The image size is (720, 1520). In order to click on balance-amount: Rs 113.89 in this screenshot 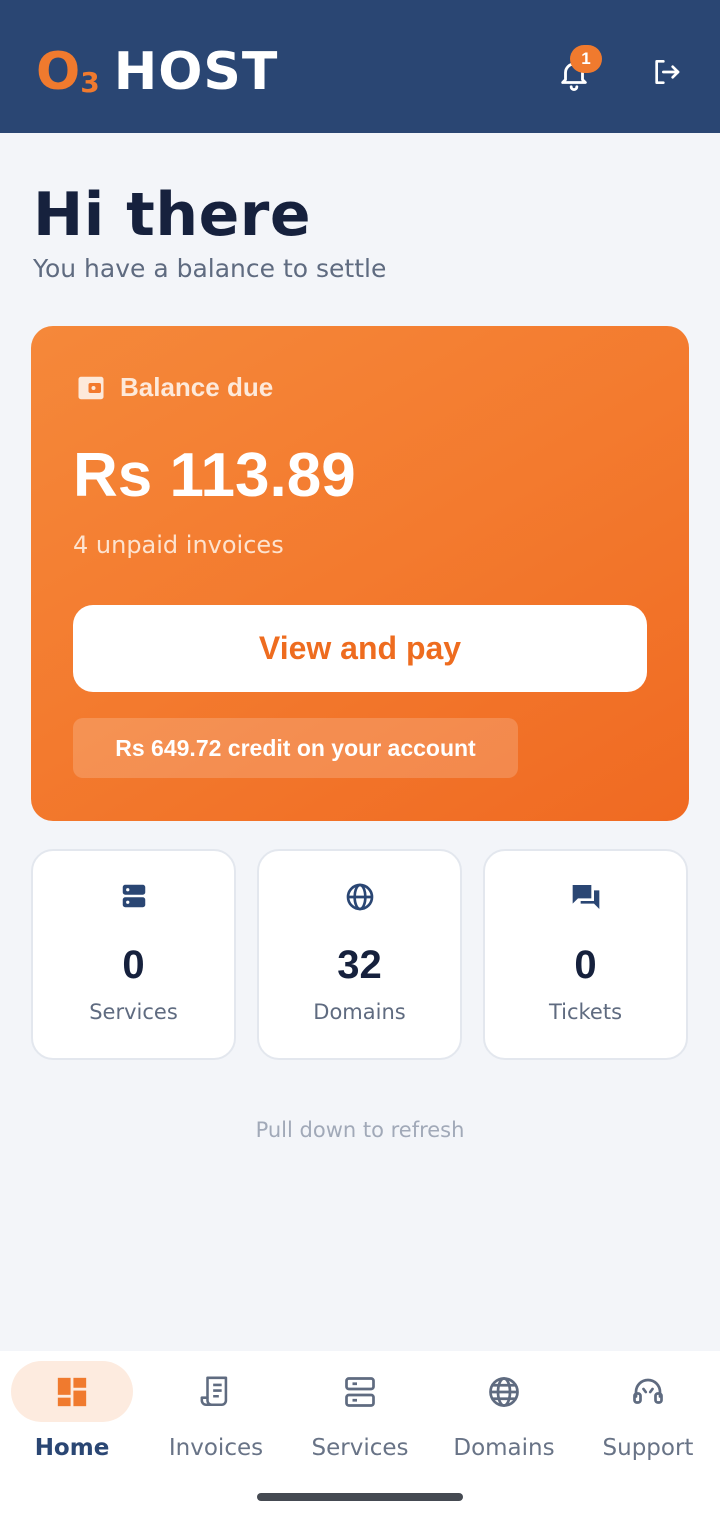, I will do `click(214, 475)`.